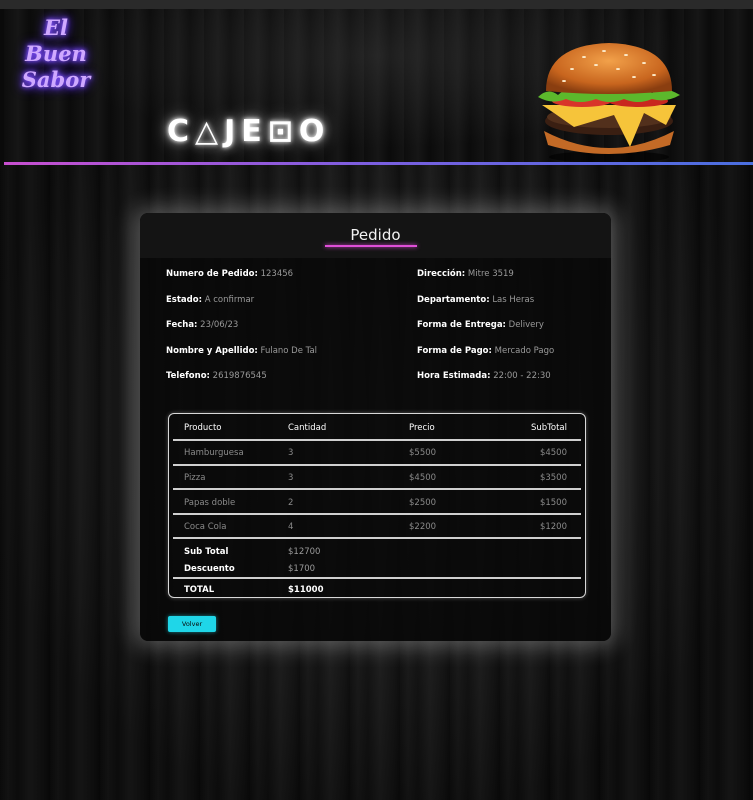 The width and height of the screenshot is (753, 800). I want to click on field-value: Mitre 3519, so click(490, 274).